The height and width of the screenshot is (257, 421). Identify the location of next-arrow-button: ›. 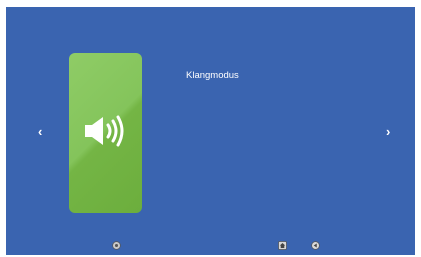
(388, 132).